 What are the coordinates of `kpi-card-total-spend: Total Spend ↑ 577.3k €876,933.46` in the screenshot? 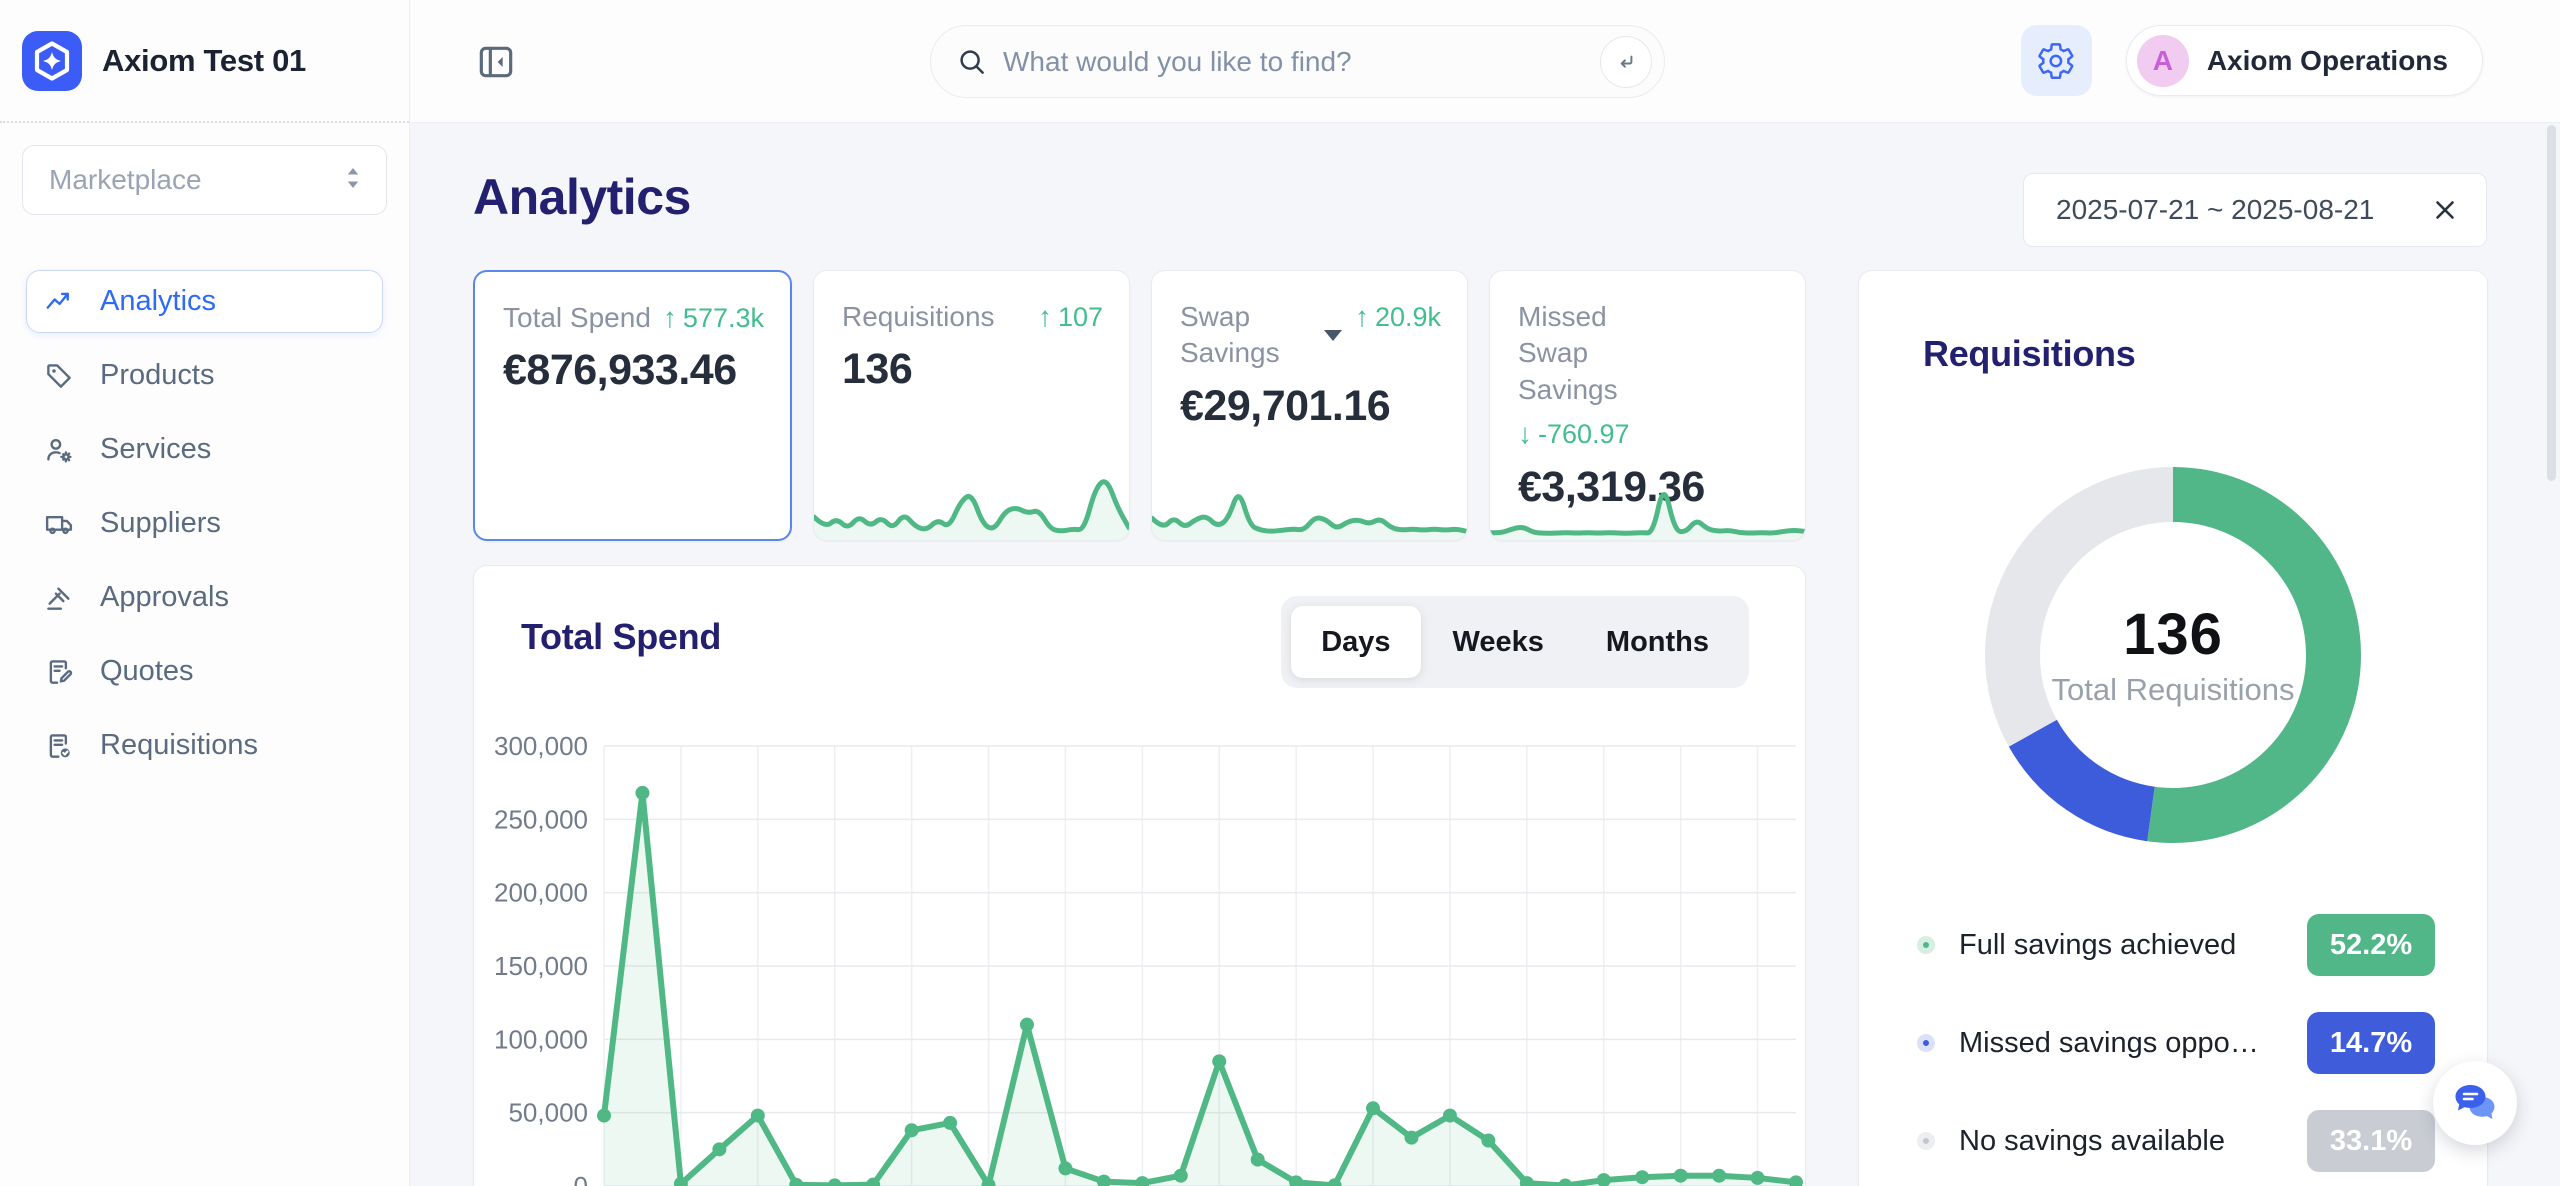 It's located at (632, 405).